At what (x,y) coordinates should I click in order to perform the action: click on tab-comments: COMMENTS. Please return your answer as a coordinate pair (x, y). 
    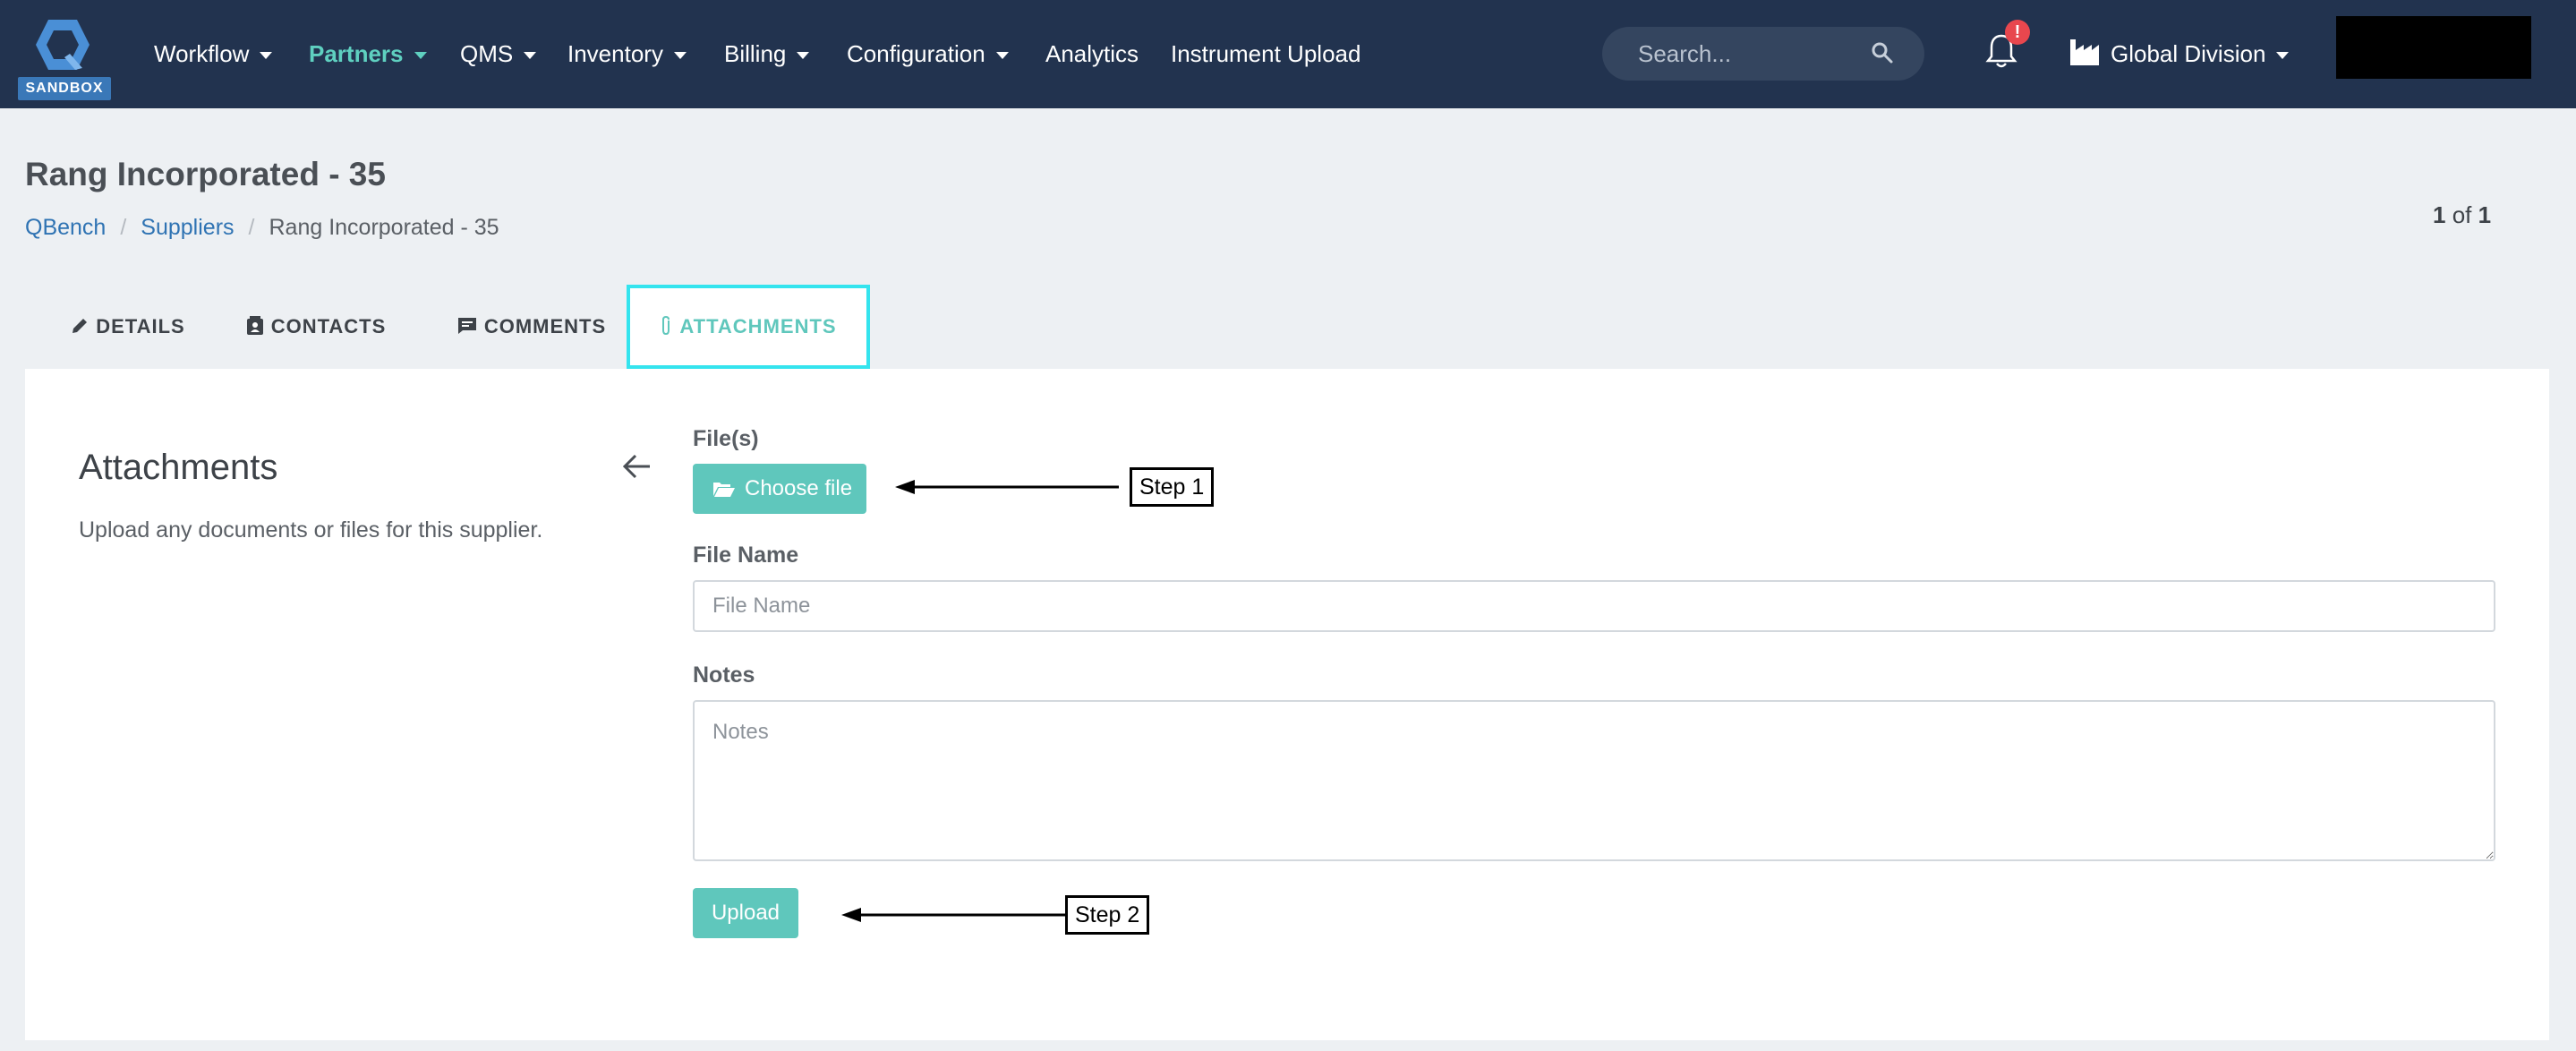
    Looking at the image, I should click on (531, 327).